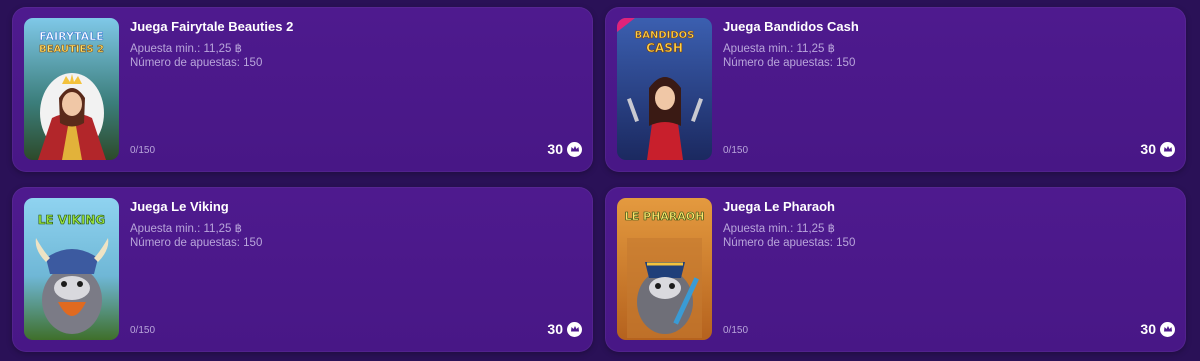 The image size is (1200, 361). I want to click on viking-raccoon-character-icon: LE VIKING, so click(71, 269).